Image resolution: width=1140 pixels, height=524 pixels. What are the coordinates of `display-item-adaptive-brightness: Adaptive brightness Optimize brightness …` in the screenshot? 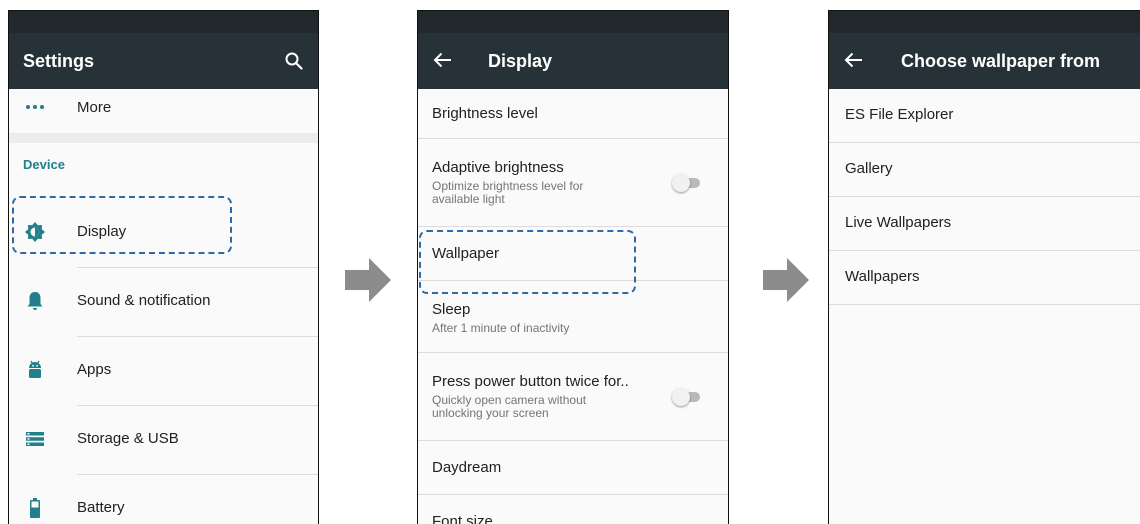 It's located at (573, 183).